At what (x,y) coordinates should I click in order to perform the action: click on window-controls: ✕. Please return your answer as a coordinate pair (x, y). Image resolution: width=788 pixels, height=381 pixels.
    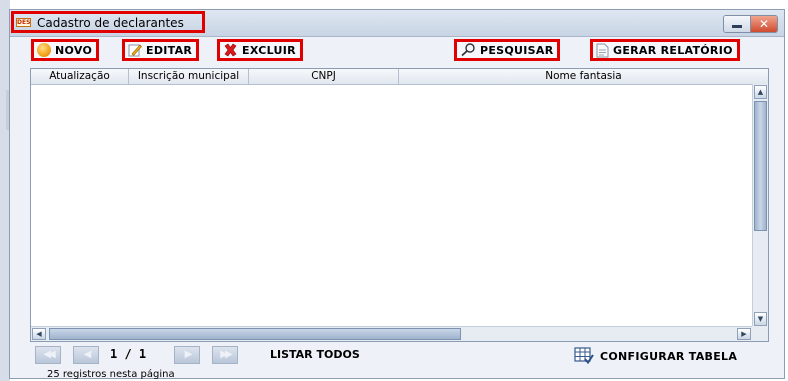
    Looking at the image, I should click on (750, 24).